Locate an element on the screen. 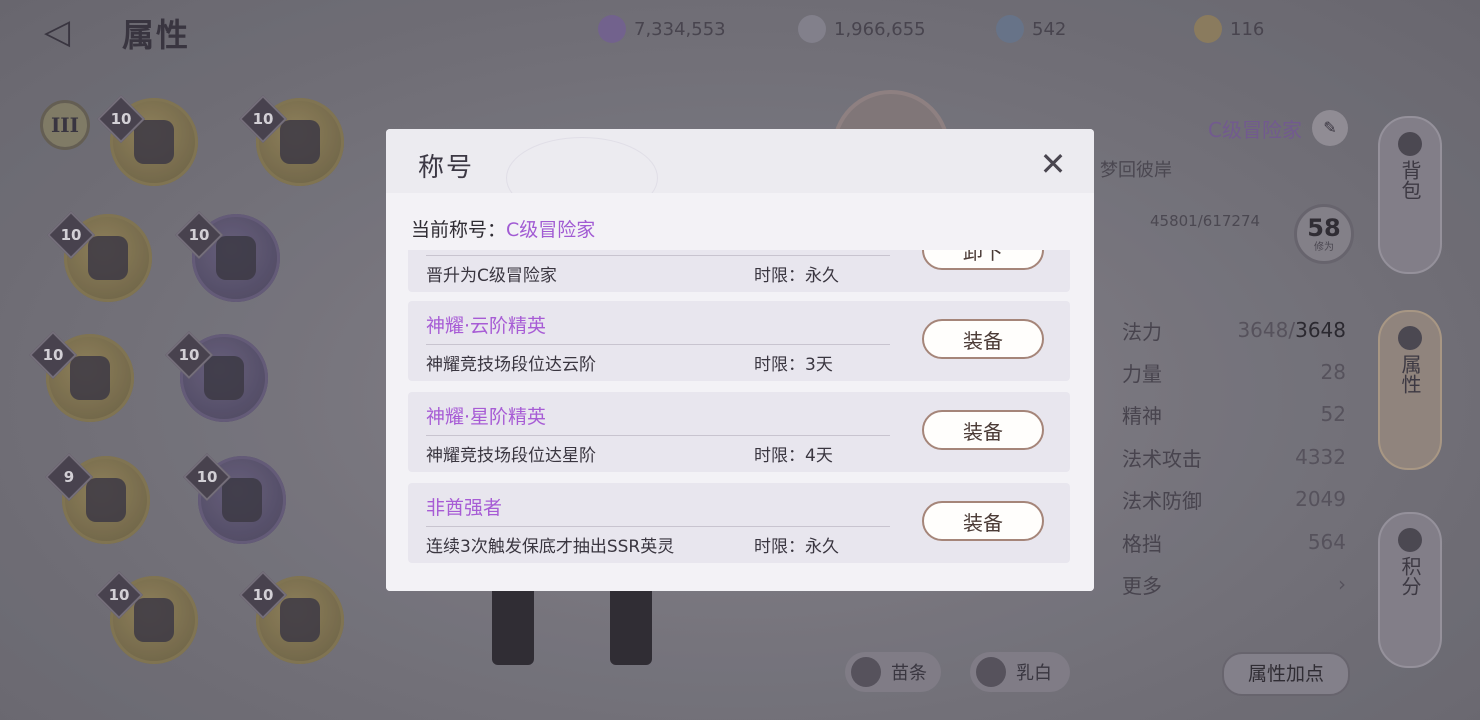 The image size is (1480, 720). list-item: 神耀·云阶精英 神耀竞技场段位达云阶 时限：3天 装备 is located at coordinates (739, 341).